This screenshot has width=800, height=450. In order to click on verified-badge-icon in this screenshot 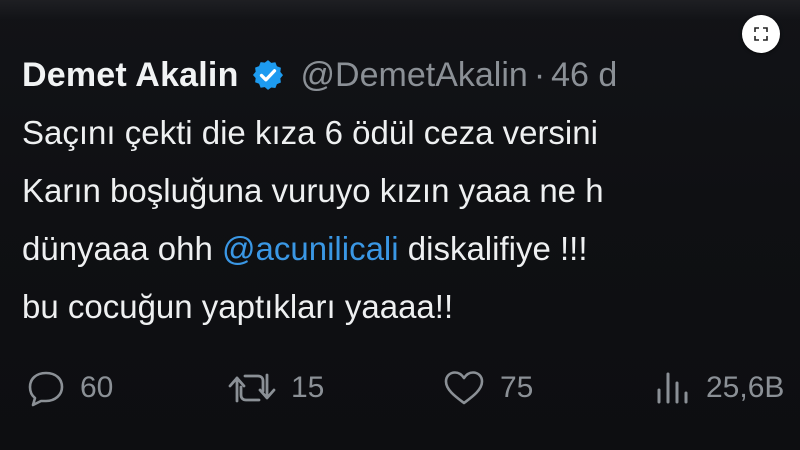, I will do `click(268, 75)`.